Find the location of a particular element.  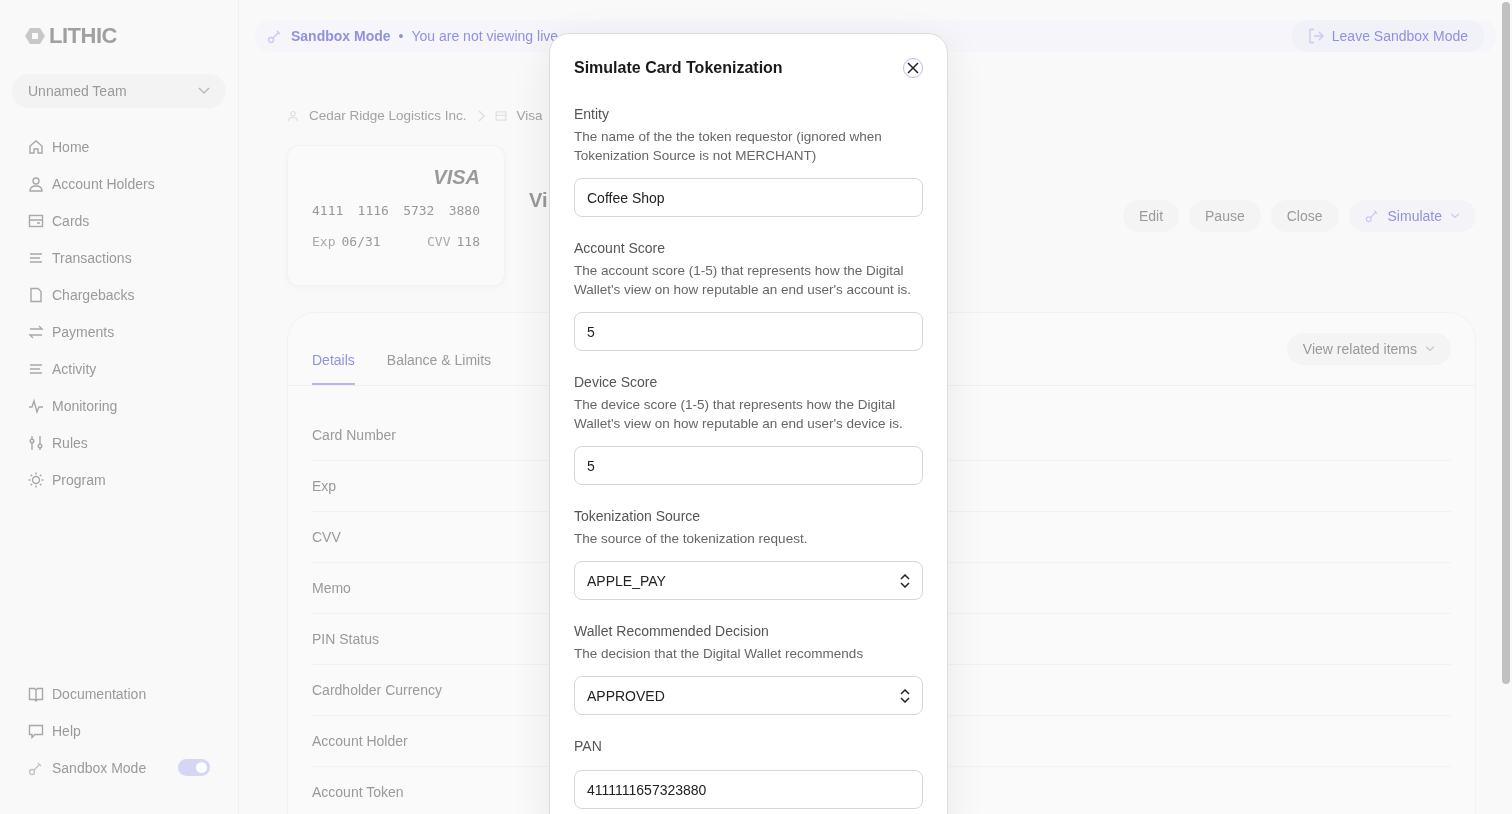

pulse-icon is located at coordinates (36, 405).